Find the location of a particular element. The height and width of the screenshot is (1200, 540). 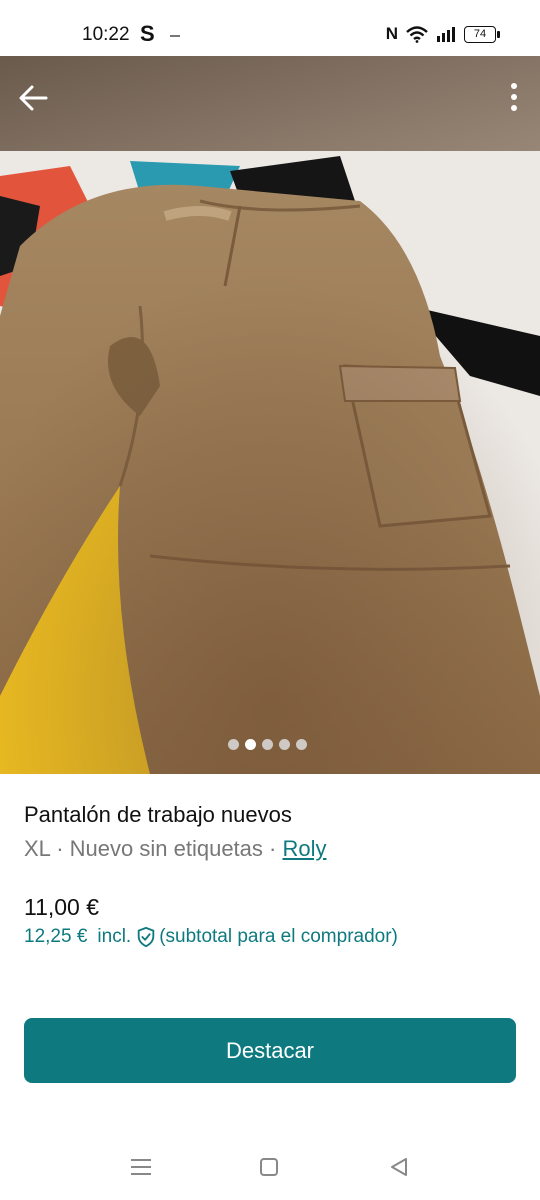

destacar-button: Destacar is located at coordinates (270, 1050).